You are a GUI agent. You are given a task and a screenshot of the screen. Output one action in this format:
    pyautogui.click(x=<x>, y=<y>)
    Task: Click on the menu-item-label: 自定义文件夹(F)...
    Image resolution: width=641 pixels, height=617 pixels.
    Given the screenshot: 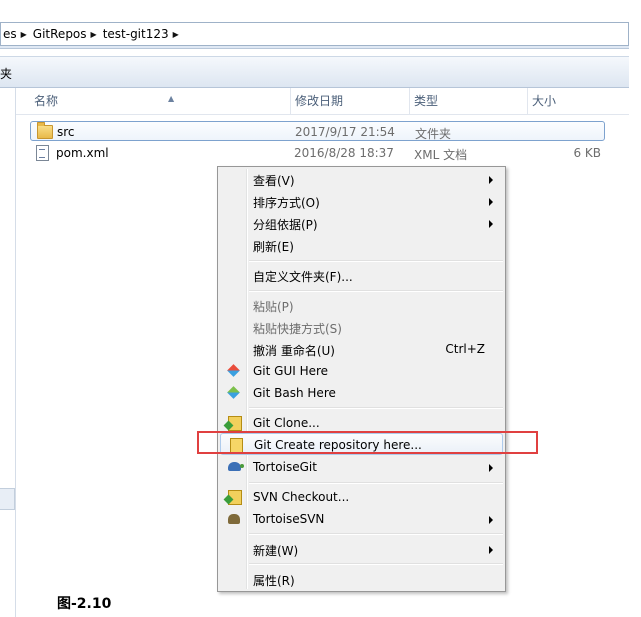 What is the action you would take?
    pyautogui.click(x=303, y=277)
    